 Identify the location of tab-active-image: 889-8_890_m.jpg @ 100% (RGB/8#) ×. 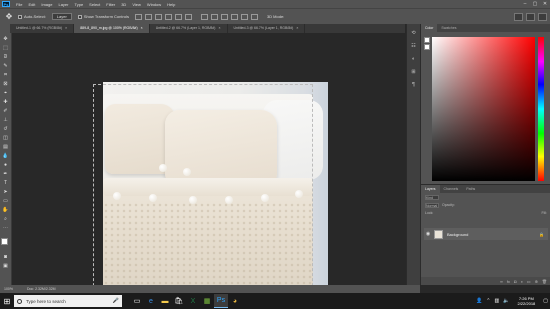
(112, 28).